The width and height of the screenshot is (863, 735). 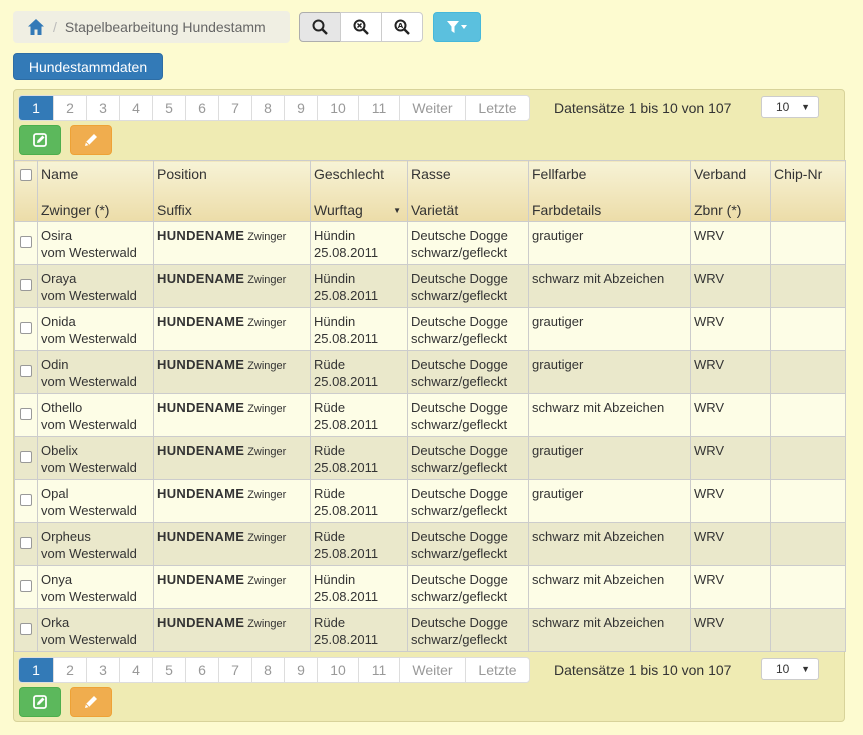 I want to click on cell-rasse: Deutsche Dogge schwarz/gefleckt, so click(x=468, y=458).